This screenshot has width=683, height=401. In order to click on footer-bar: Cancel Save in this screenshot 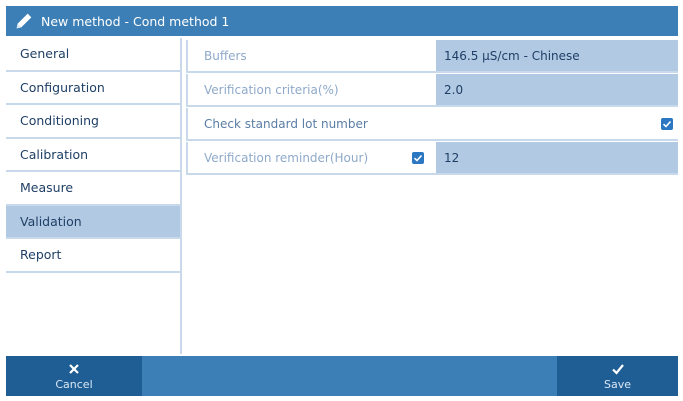, I will do `click(342, 376)`.